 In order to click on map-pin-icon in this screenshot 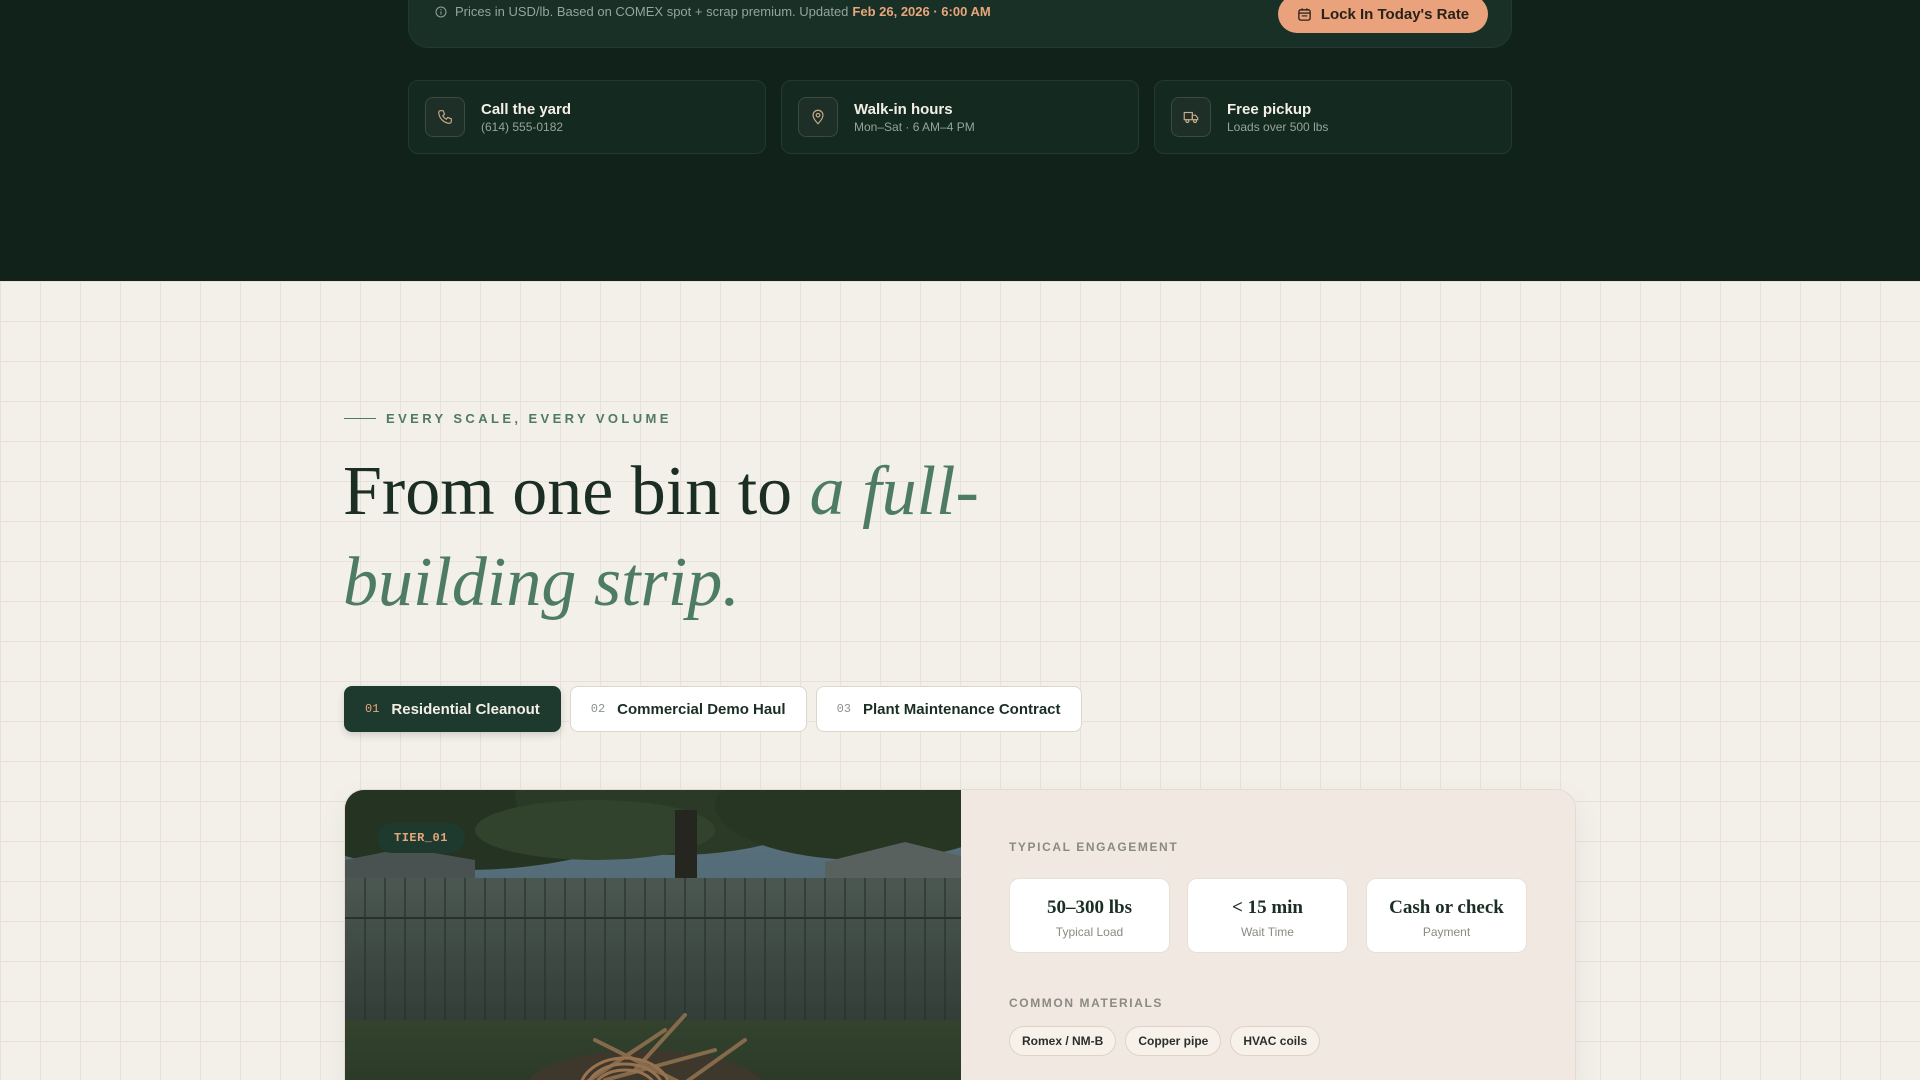, I will do `click(818, 117)`.